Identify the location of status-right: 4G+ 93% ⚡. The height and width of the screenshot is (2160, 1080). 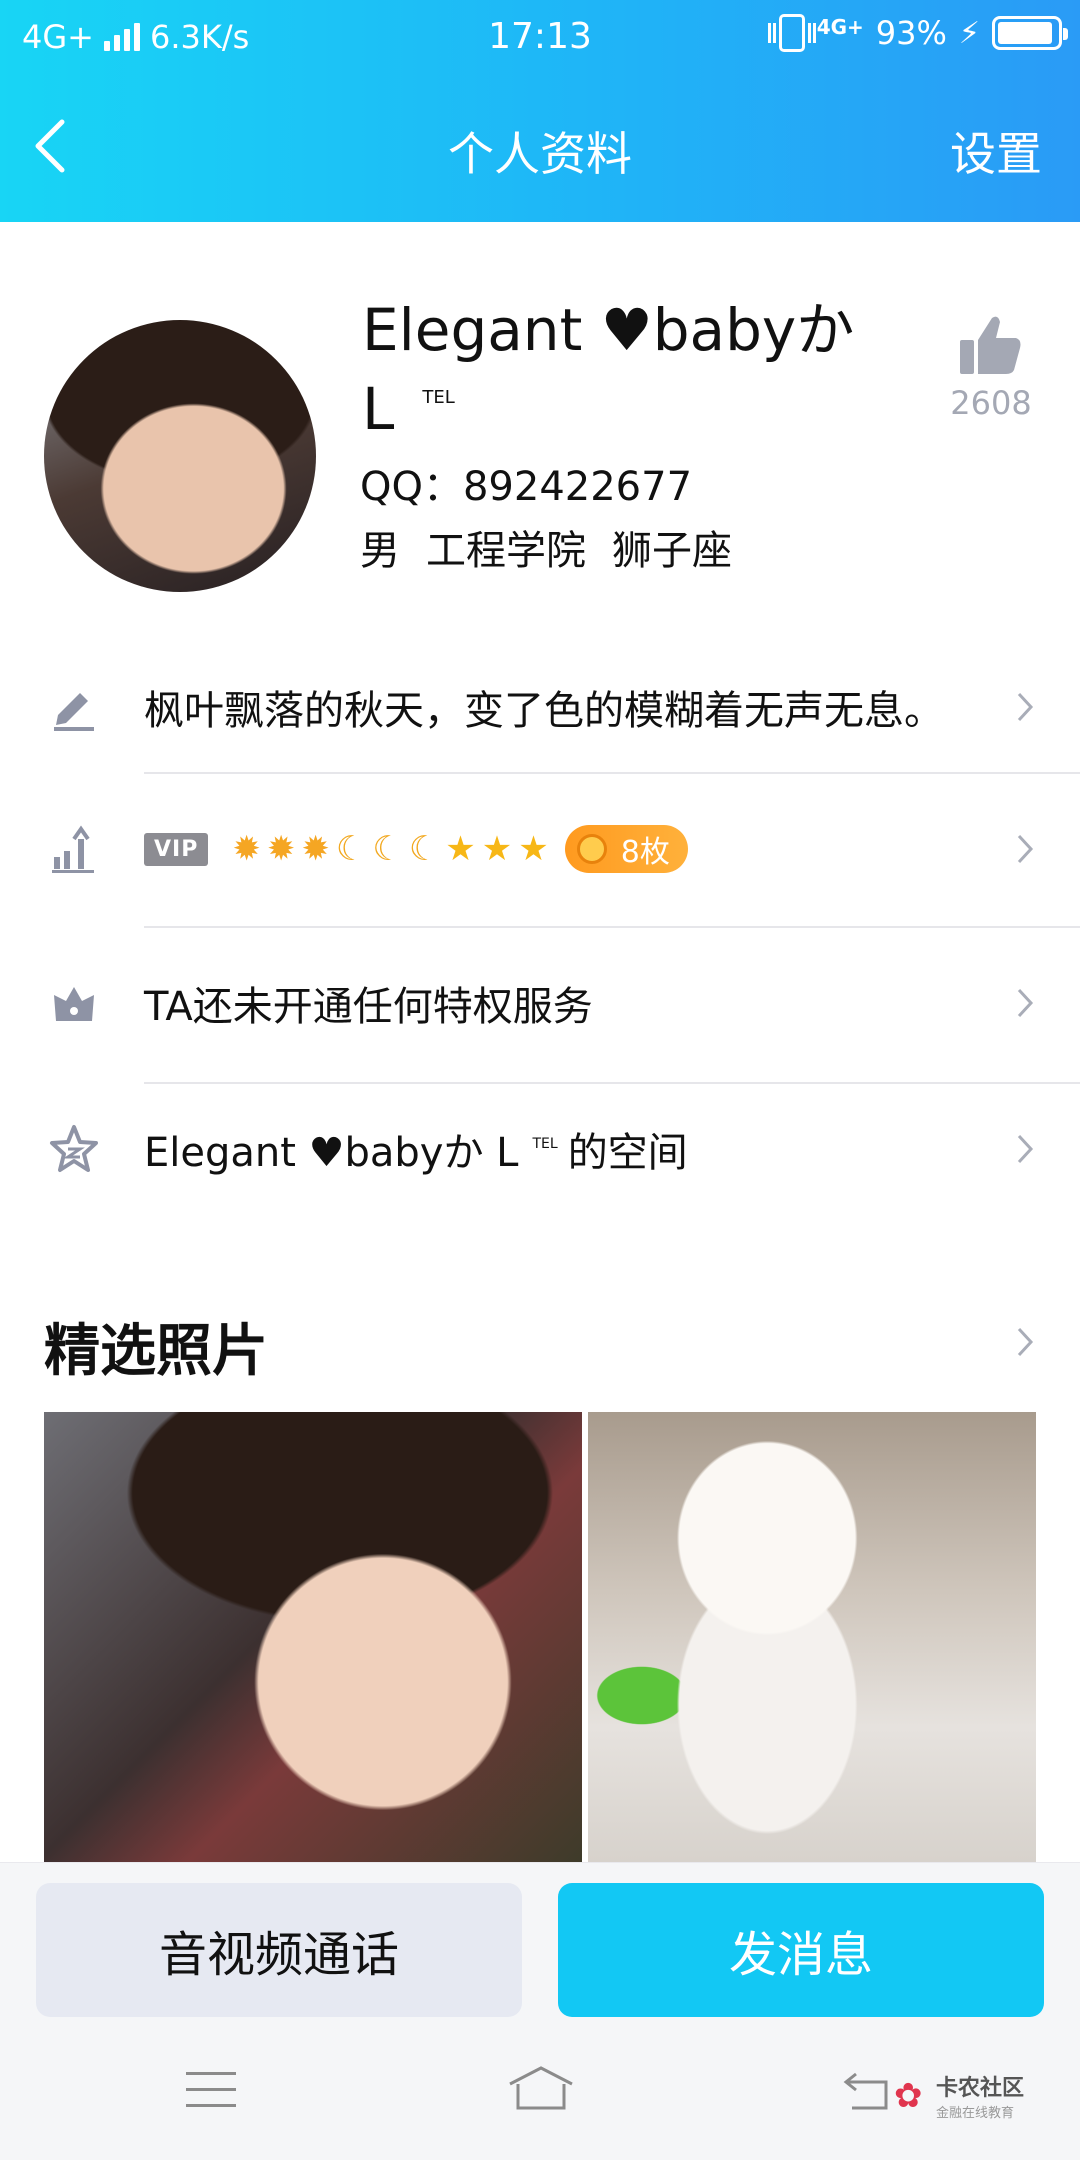
(917, 33).